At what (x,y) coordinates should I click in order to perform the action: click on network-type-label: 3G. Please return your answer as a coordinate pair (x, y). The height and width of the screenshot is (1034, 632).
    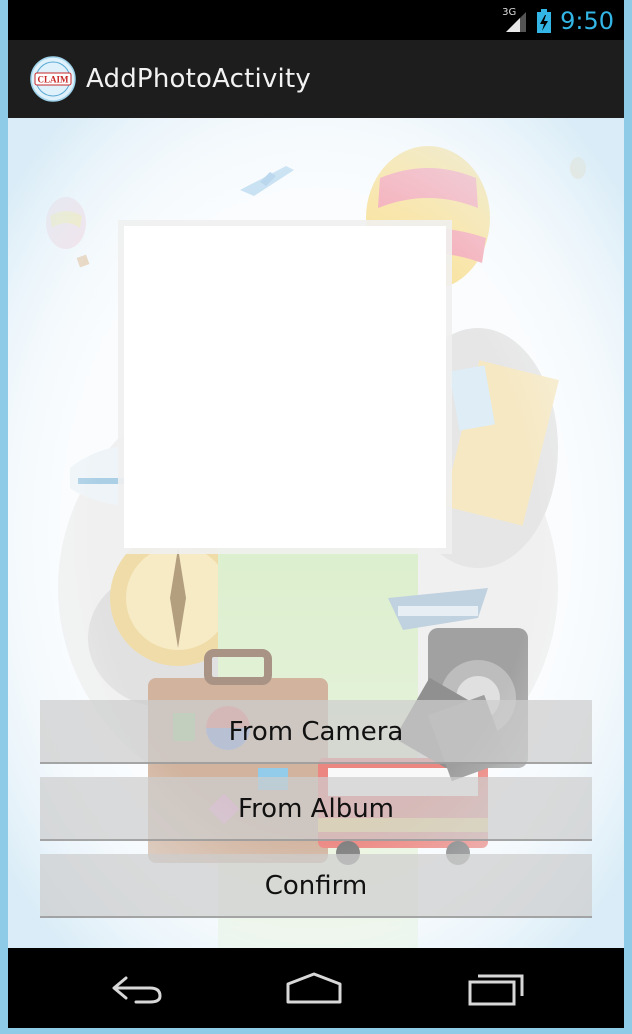
    Looking at the image, I should click on (509, 12).